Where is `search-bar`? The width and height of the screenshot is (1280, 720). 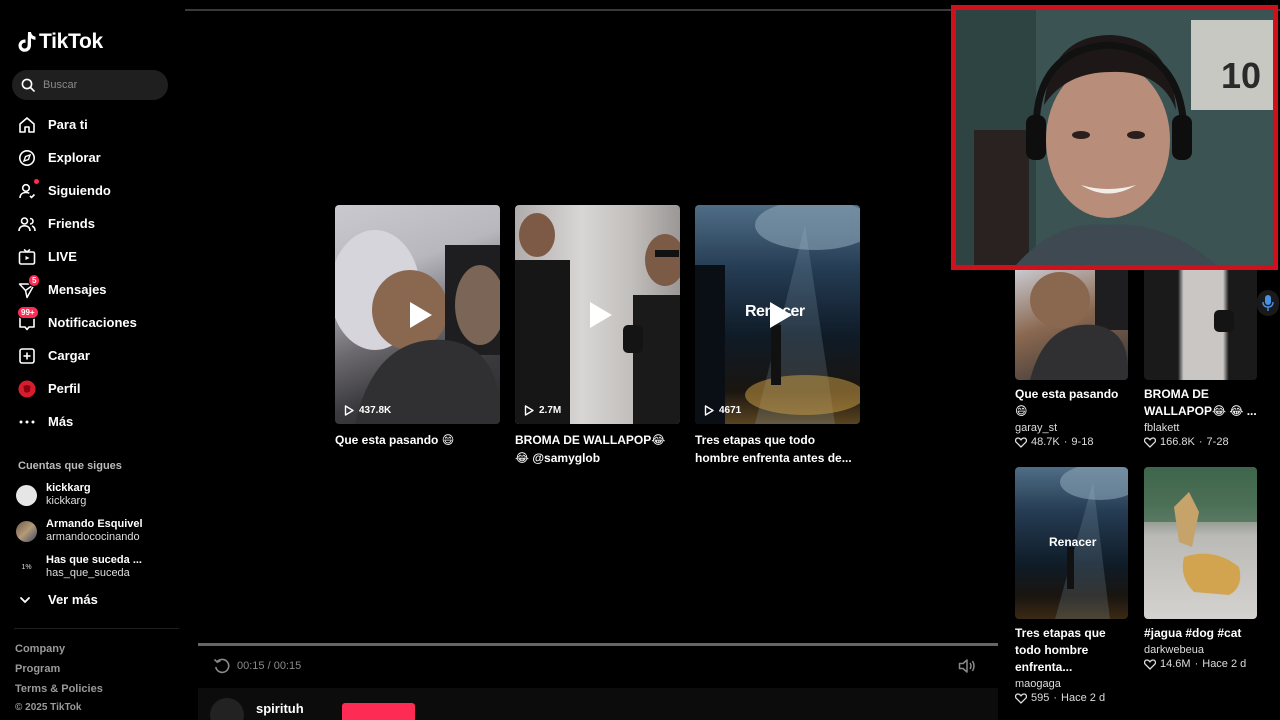
search-bar is located at coordinates (90, 85).